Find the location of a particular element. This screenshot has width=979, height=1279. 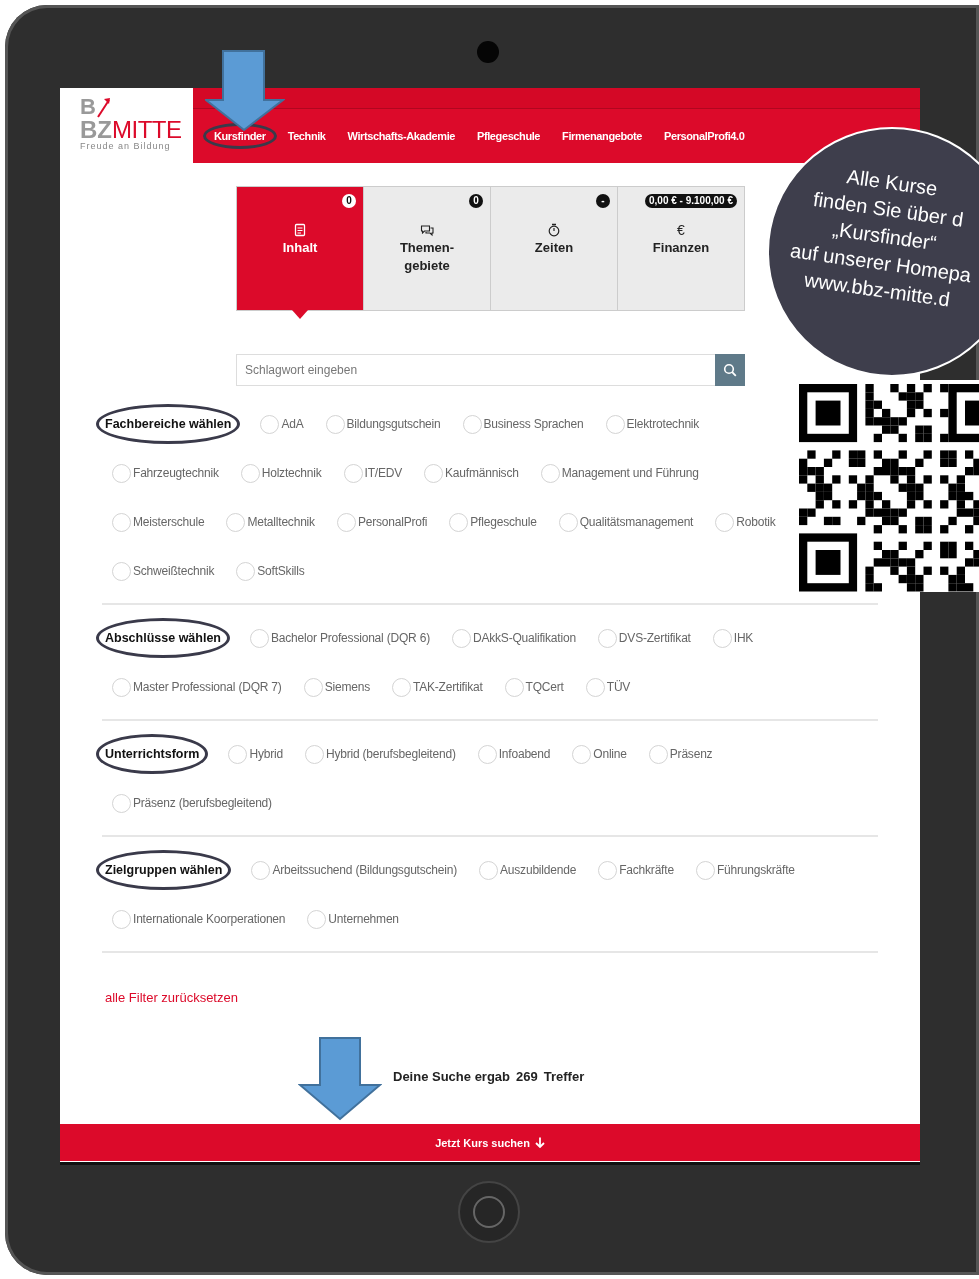

radio-option: Siemens is located at coordinates (336, 687).